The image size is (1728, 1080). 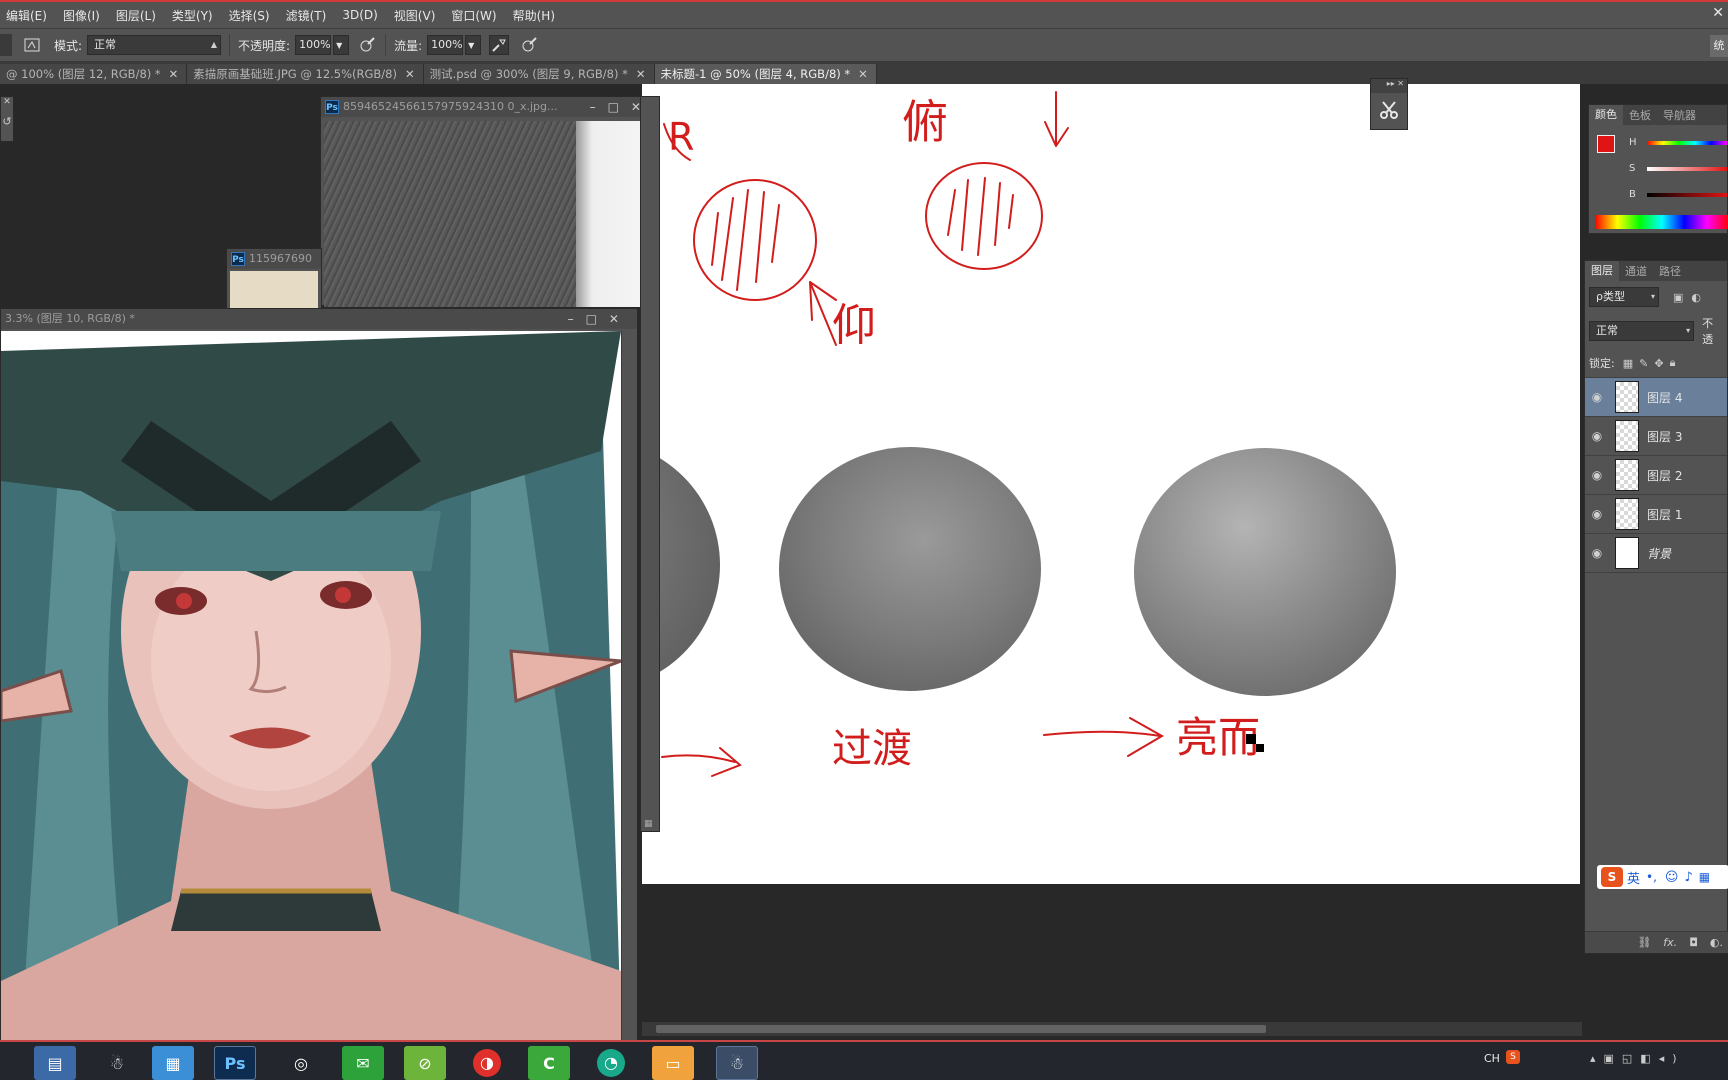 What do you see at coordinates (192, 15) in the screenshot?
I see `menu-type: 类型(Y)` at bounding box center [192, 15].